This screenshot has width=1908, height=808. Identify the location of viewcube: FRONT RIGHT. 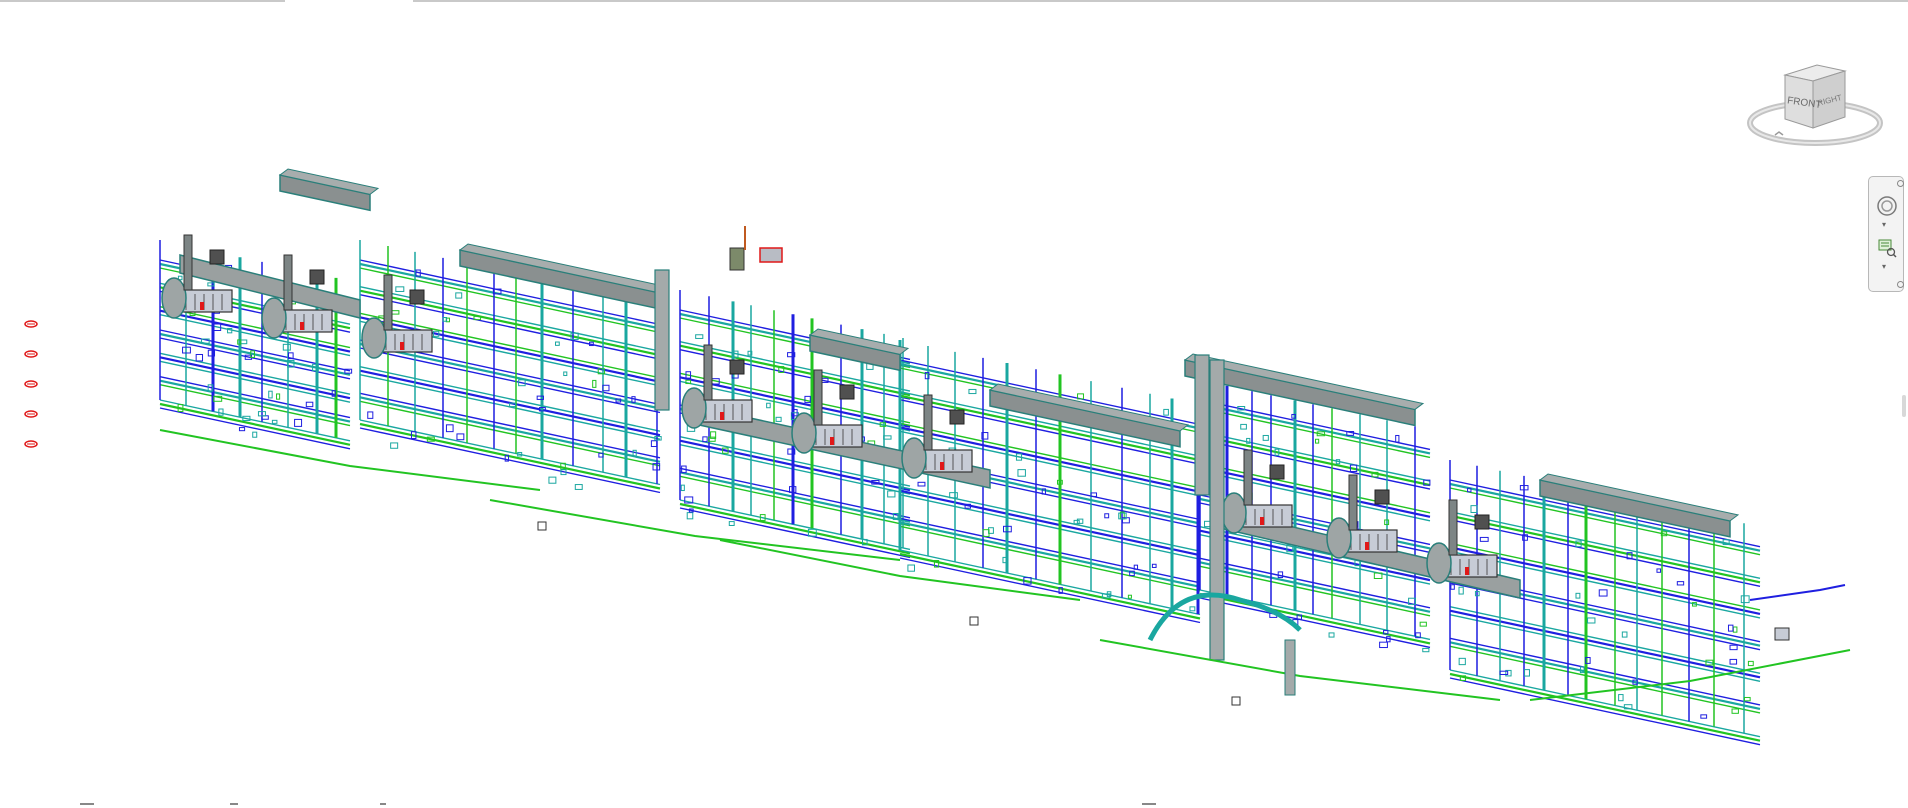
(1815, 105).